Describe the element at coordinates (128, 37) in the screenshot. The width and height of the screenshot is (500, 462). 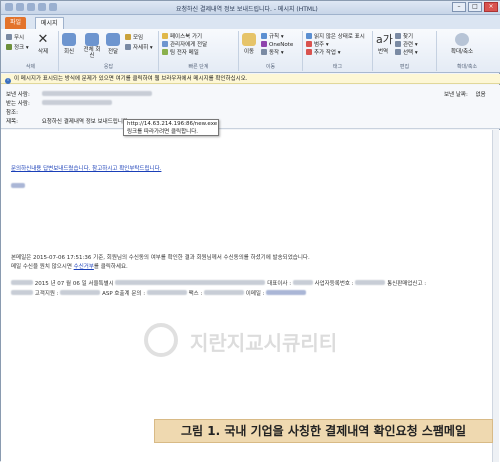
I see `meeting-icon` at that location.